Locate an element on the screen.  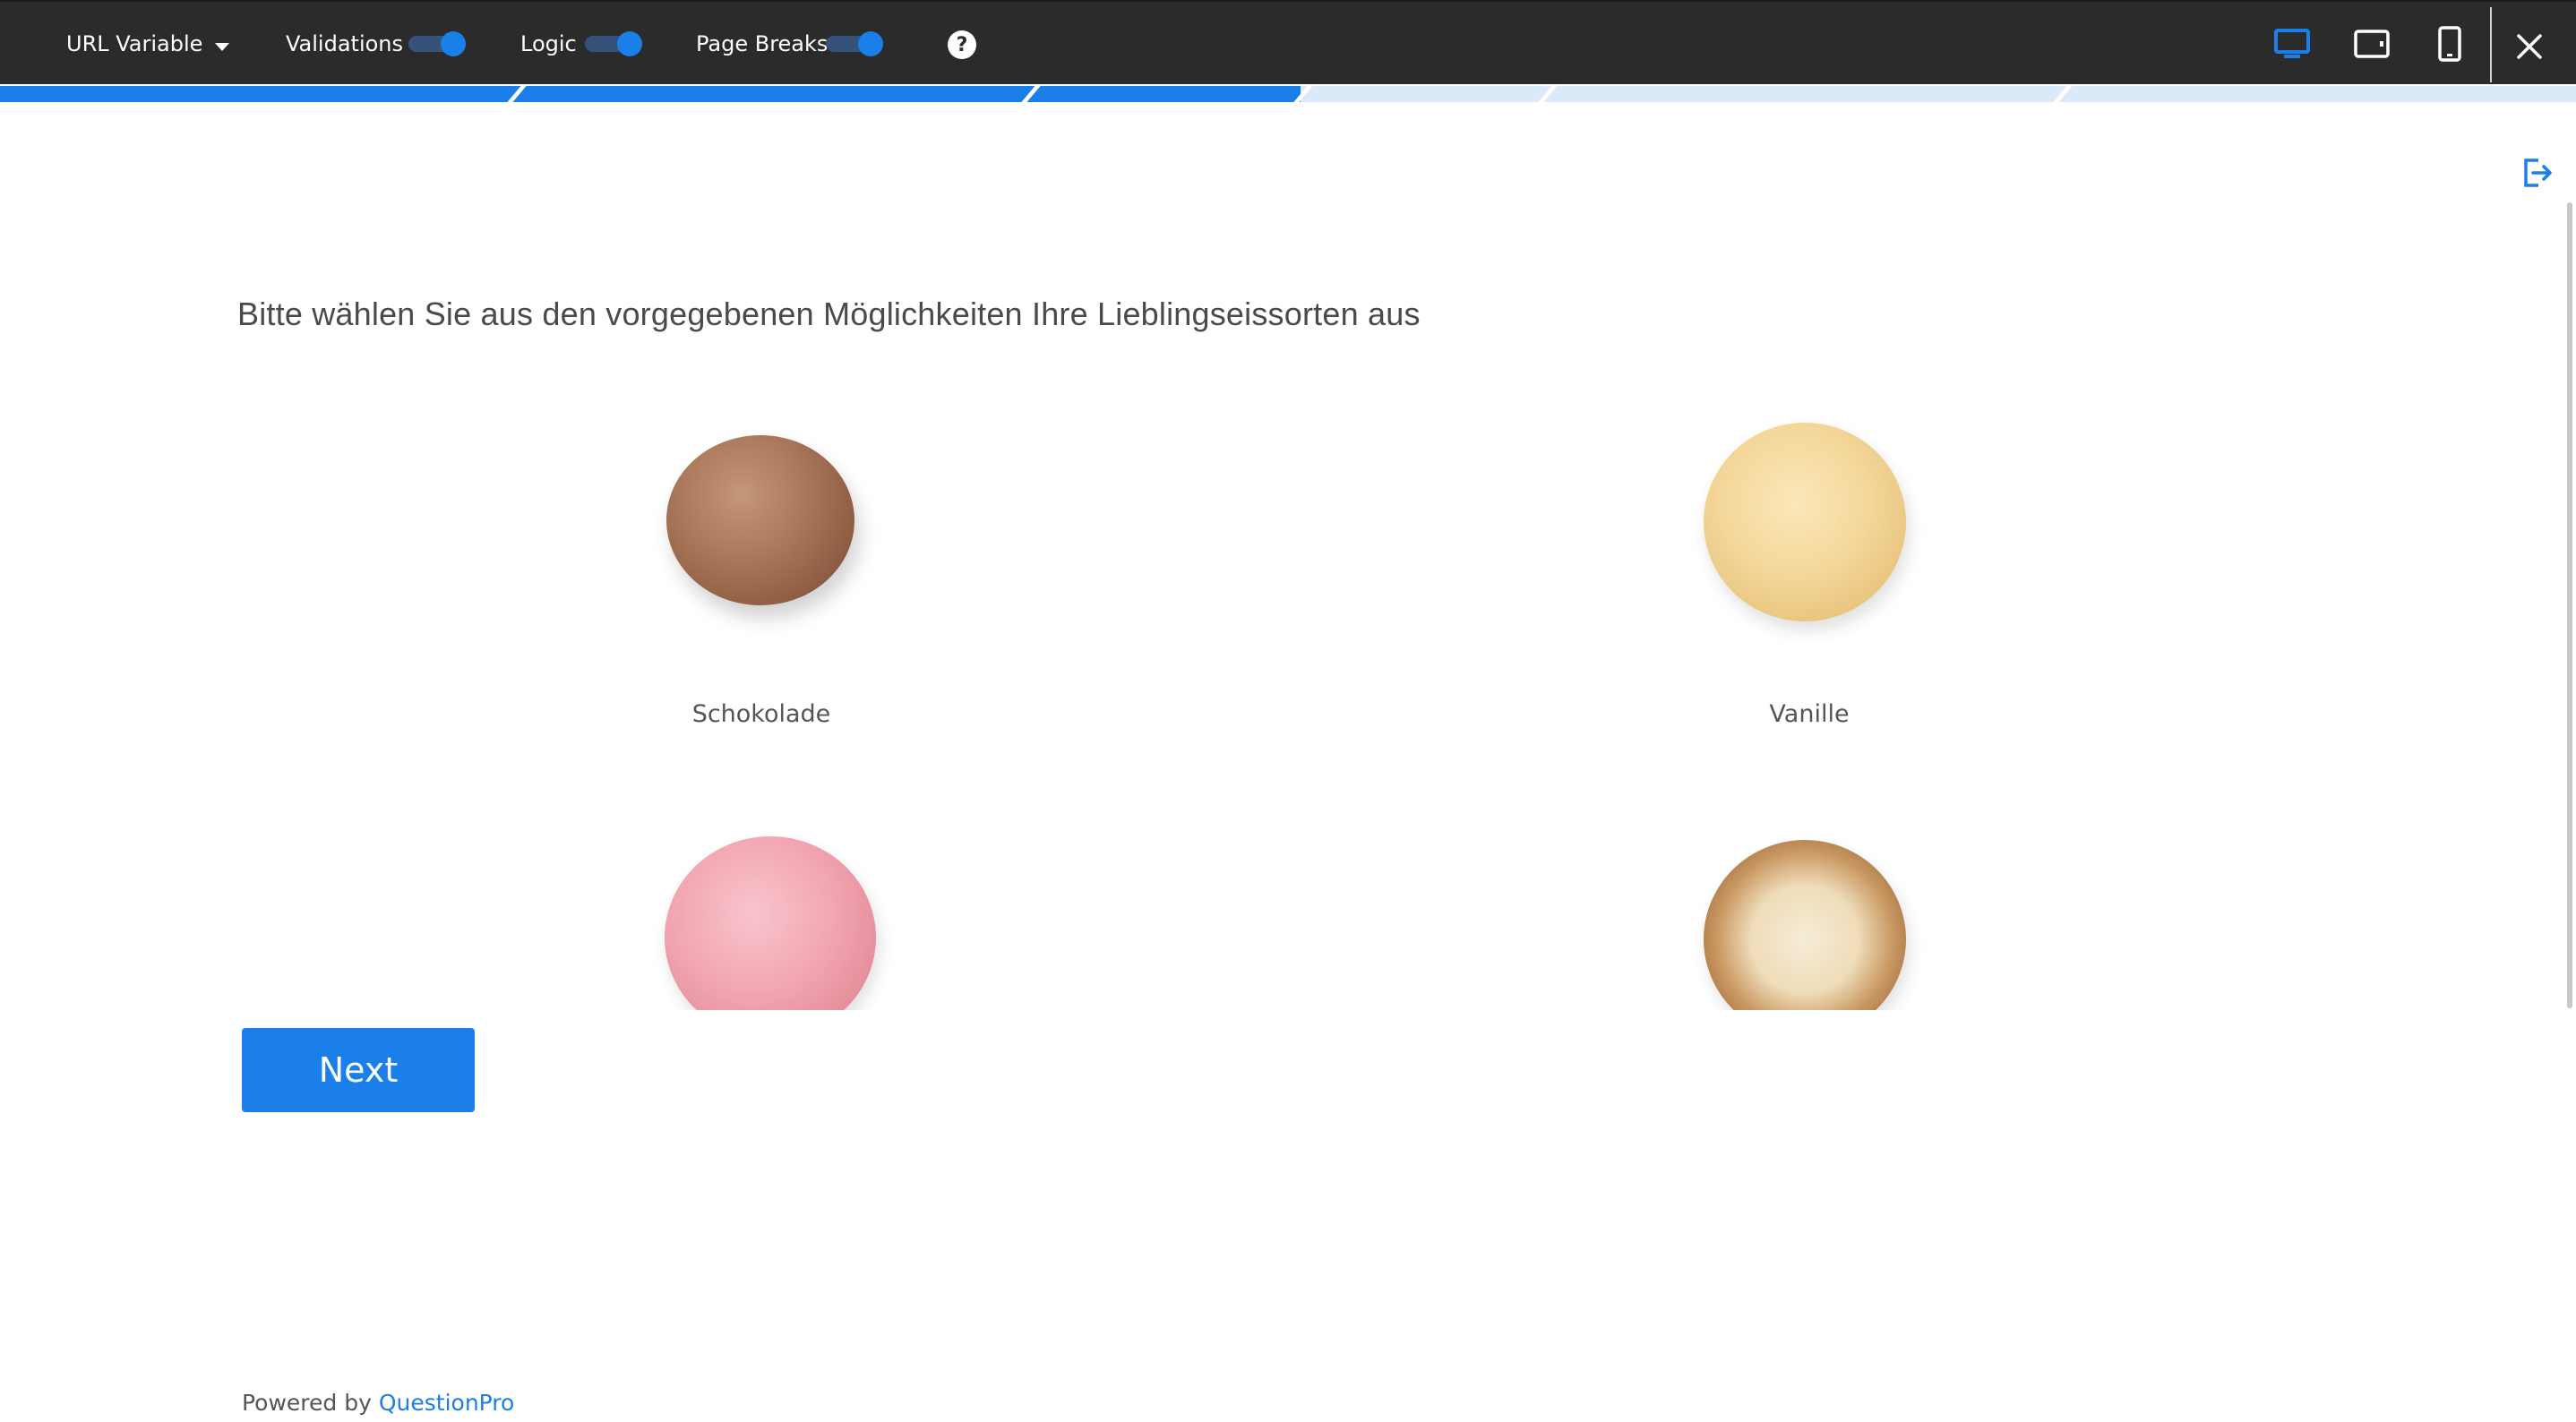
url-variable-dropdown: URL Variable is located at coordinates (134, 44).